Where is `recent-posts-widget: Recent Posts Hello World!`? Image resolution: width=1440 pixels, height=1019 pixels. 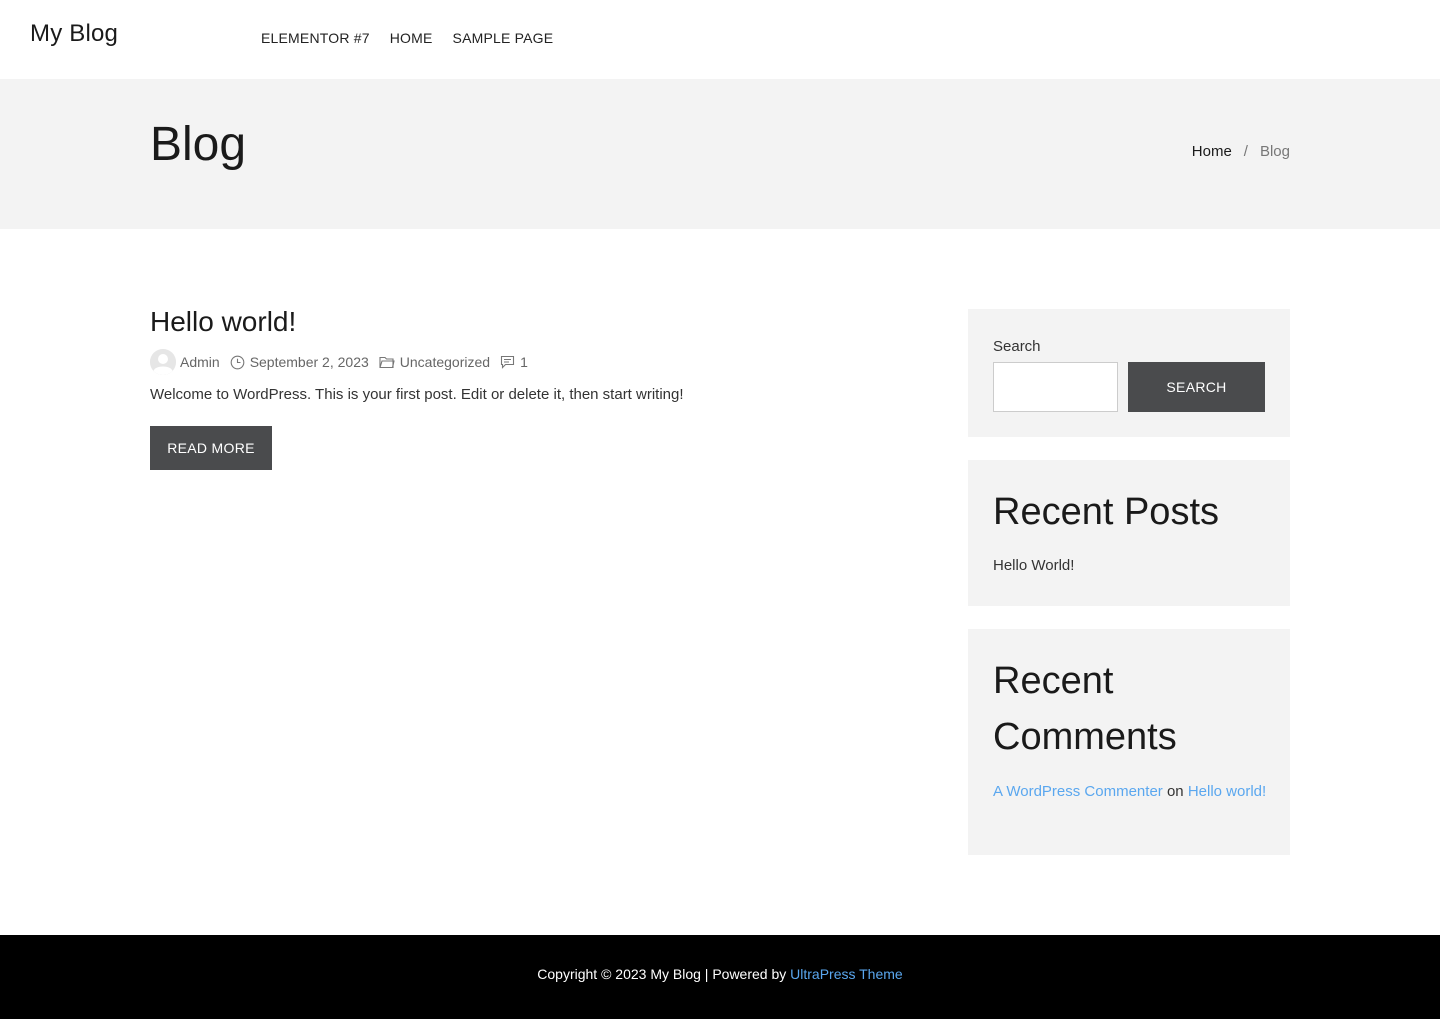 recent-posts-widget: Recent Posts Hello World! is located at coordinates (1129, 533).